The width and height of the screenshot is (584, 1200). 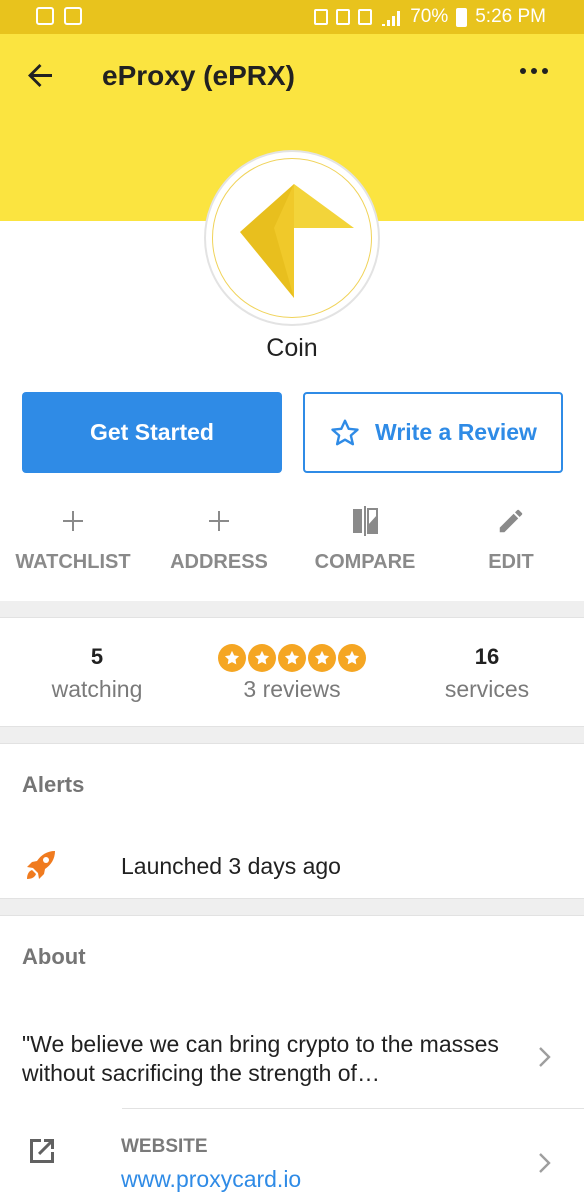 I want to click on image-icon, so click(x=73, y=16).